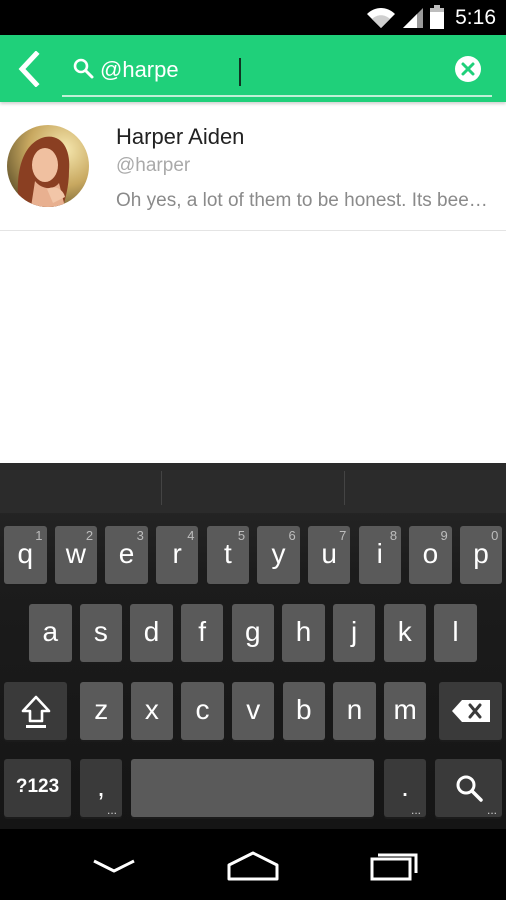  I want to click on key-hint: 8, so click(393, 535).